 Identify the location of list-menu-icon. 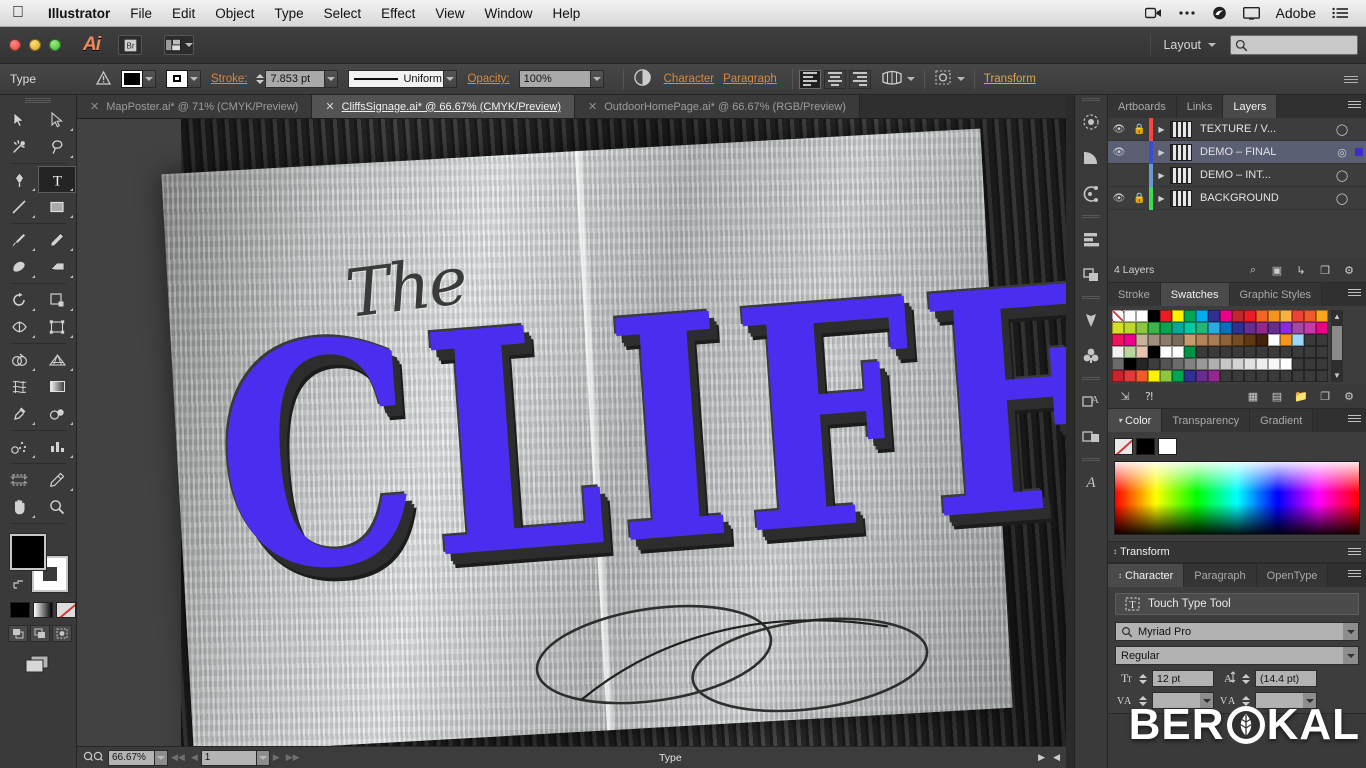
(1340, 13).